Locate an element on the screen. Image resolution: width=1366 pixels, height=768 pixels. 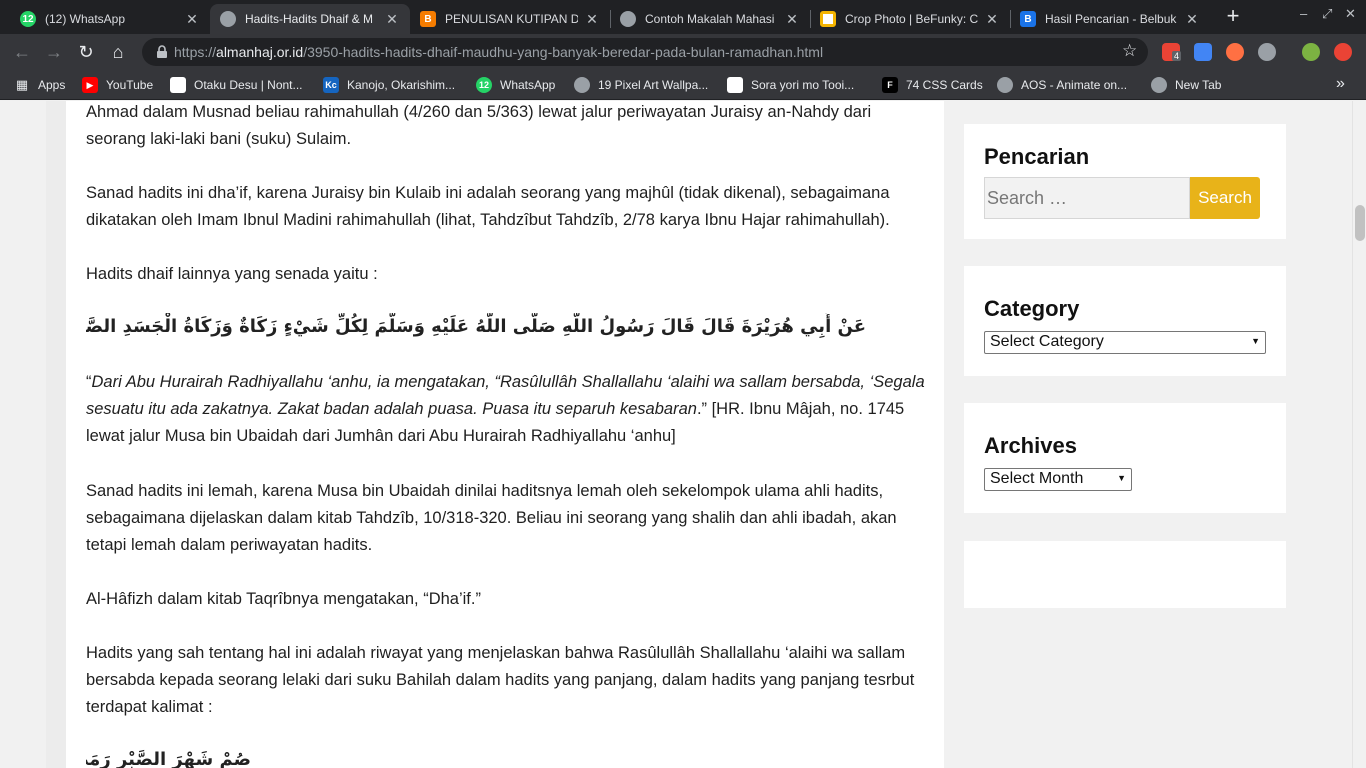
bookmark-whatsapp: 12 WhatsApp is located at coordinates (515, 85).